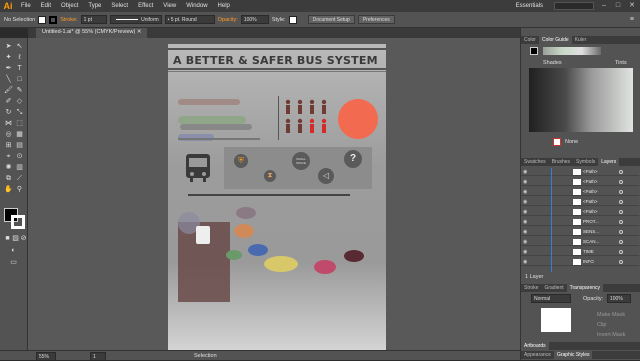  Describe the element at coordinates (8, 79) in the screenshot. I see `line-tool-icon: ╲` at that location.